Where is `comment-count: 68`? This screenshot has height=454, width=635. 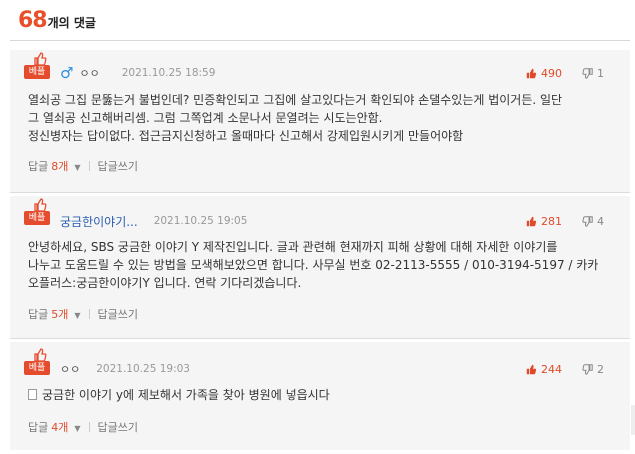
comment-count: 68 is located at coordinates (33, 20).